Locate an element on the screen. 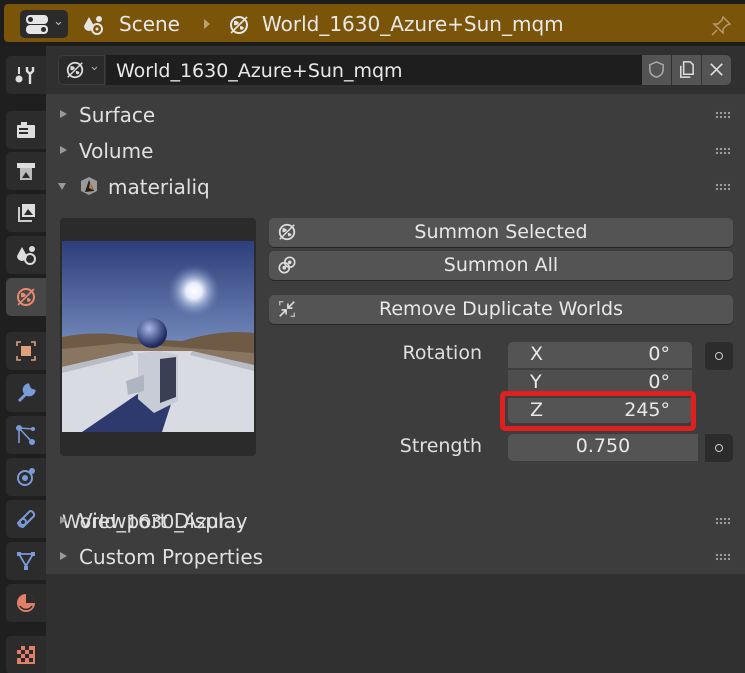 The height and width of the screenshot is (673, 745). panel-title: Custom Properties is located at coordinates (171, 557).